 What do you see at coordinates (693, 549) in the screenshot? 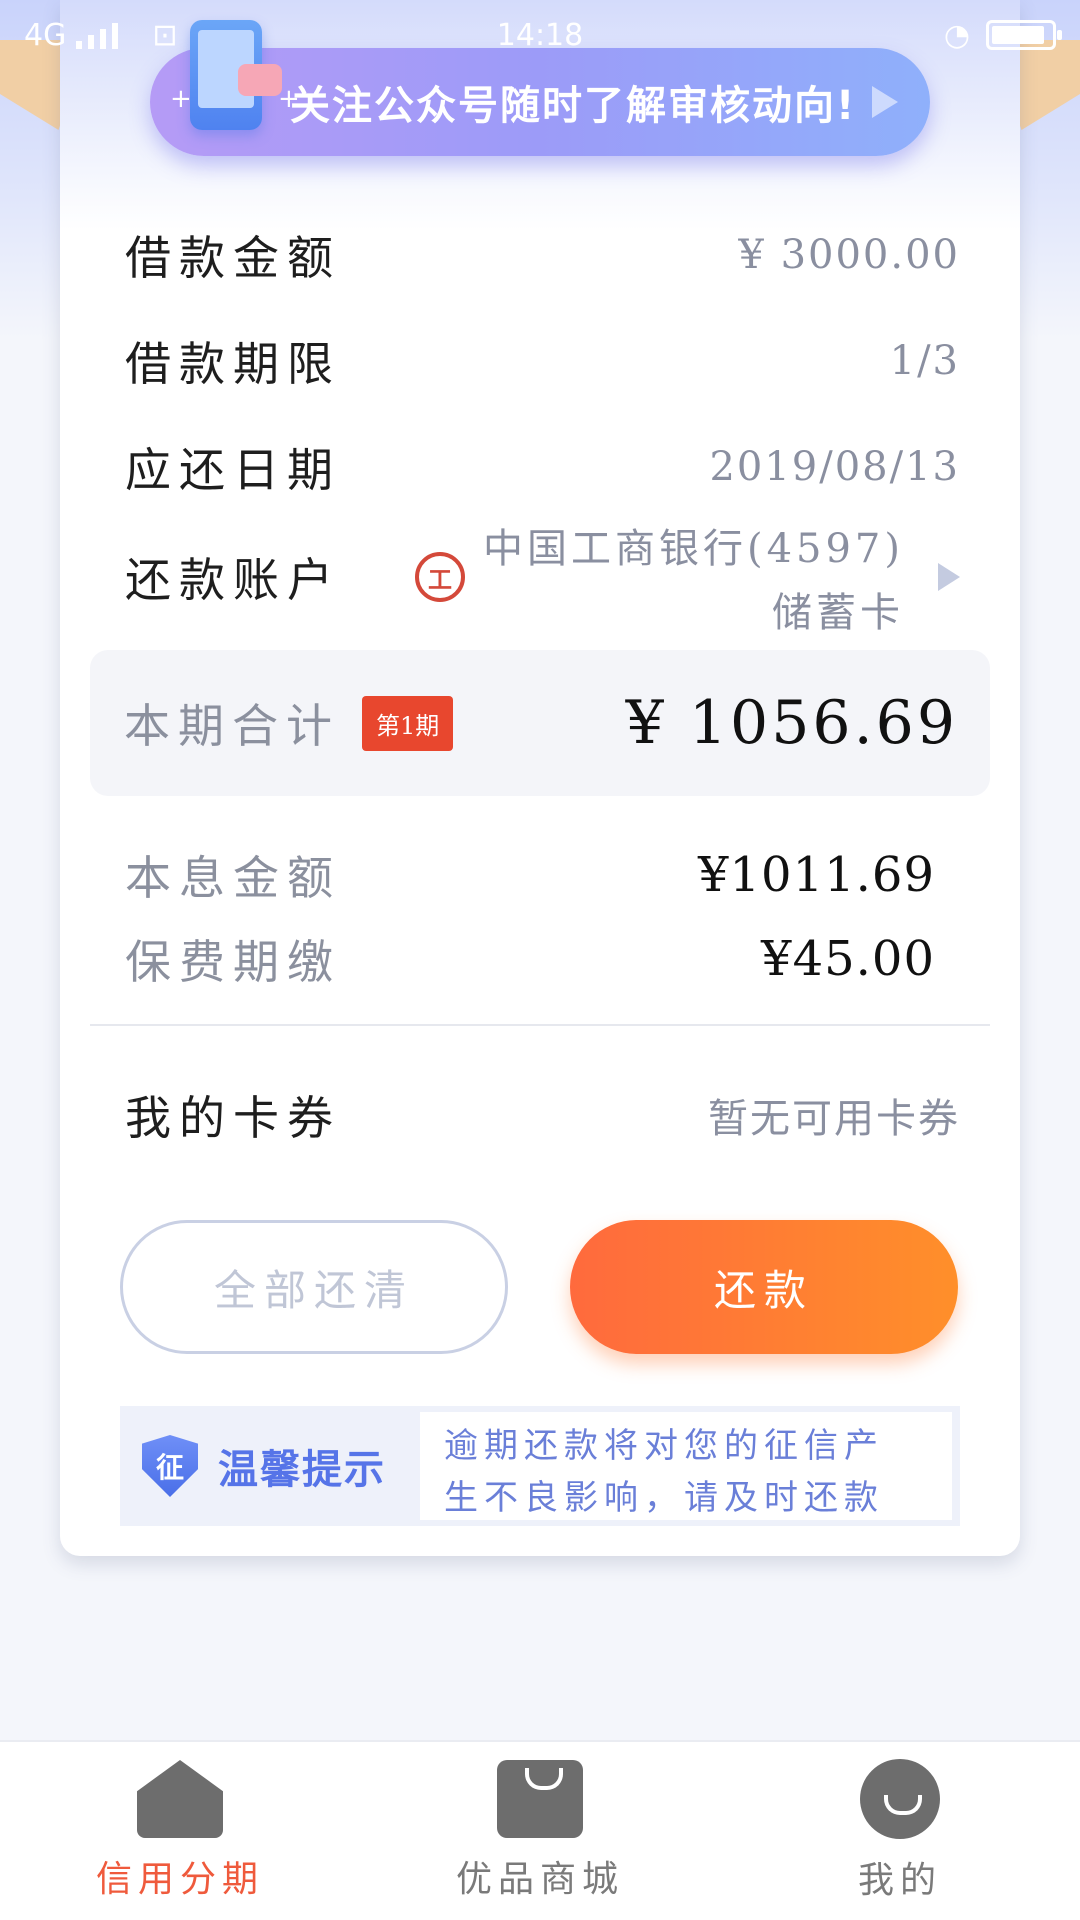
I see `bank-name: 中国工商银行(4597)` at bounding box center [693, 549].